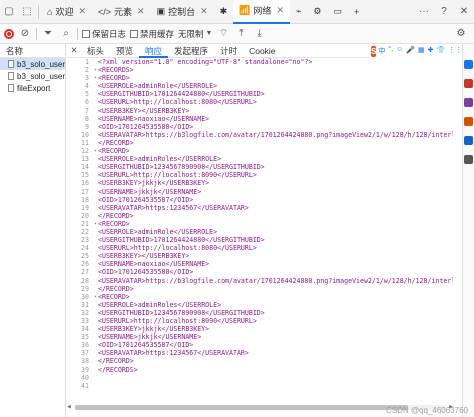 This screenshot has width=474, height=417. Describe the element at coordinates (9, 33) in the screenshot. I see `record-icon` at that location.